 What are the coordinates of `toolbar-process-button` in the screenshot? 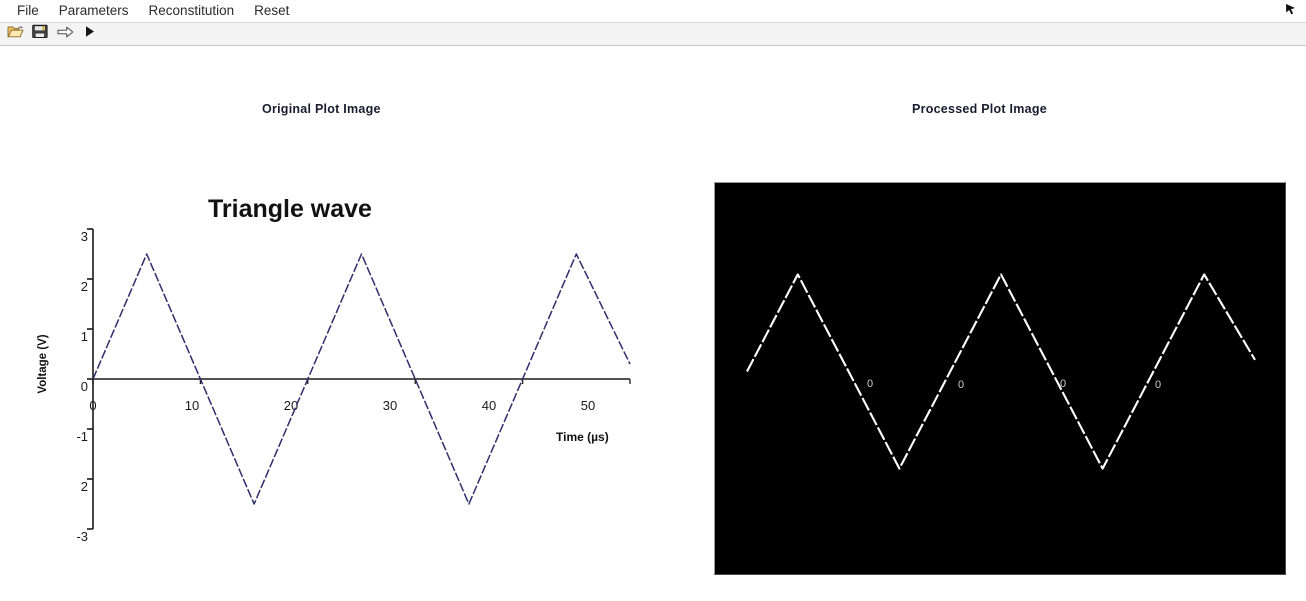 It's located at (65, 34).